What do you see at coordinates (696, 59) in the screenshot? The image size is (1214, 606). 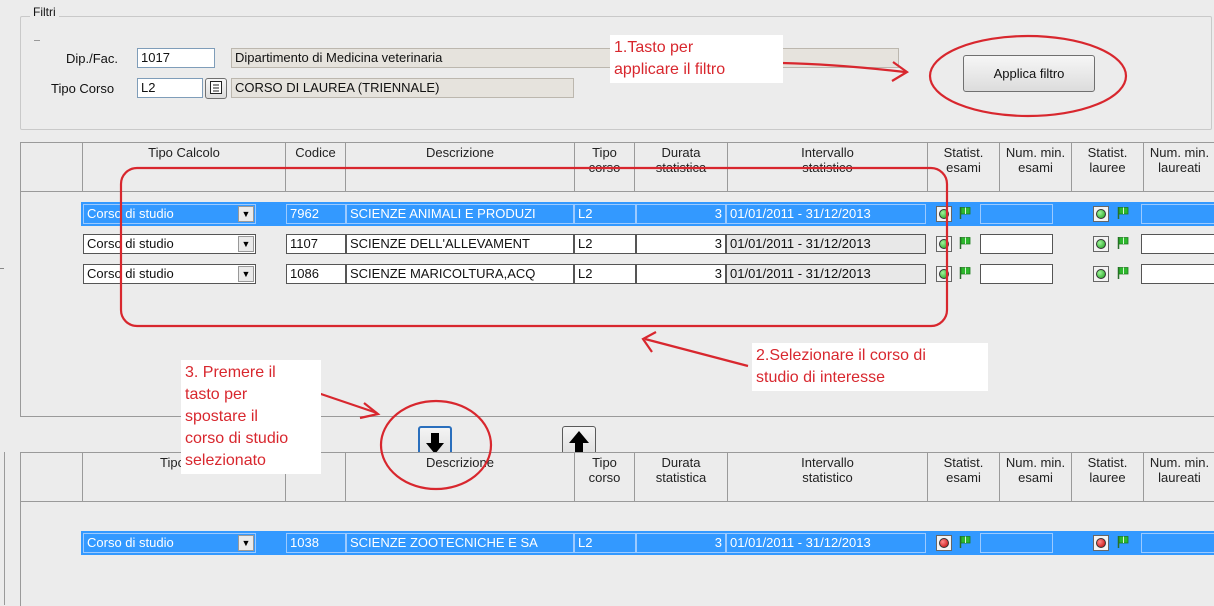 I see `annotation-step-1: 1.Tasto per applicare il filtro` at bounding box center [696, 59].